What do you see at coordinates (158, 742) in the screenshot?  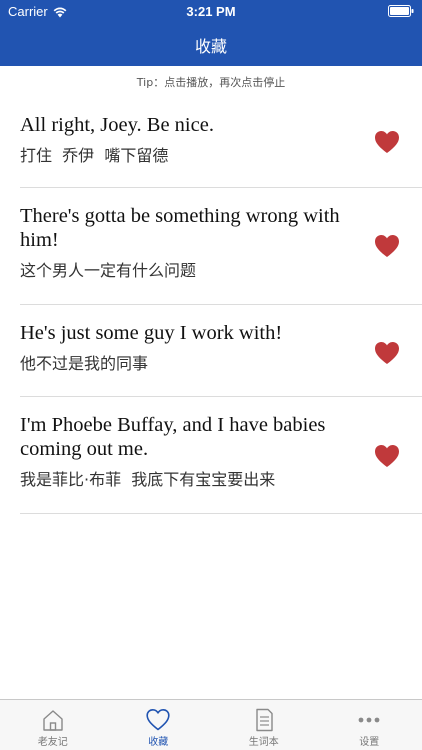 I see `tab-label: 收藏` at bounding box center [158, 742].